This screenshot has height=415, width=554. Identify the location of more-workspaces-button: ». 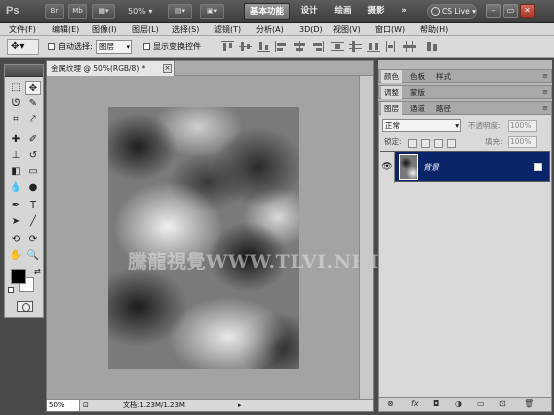
(404, 11).